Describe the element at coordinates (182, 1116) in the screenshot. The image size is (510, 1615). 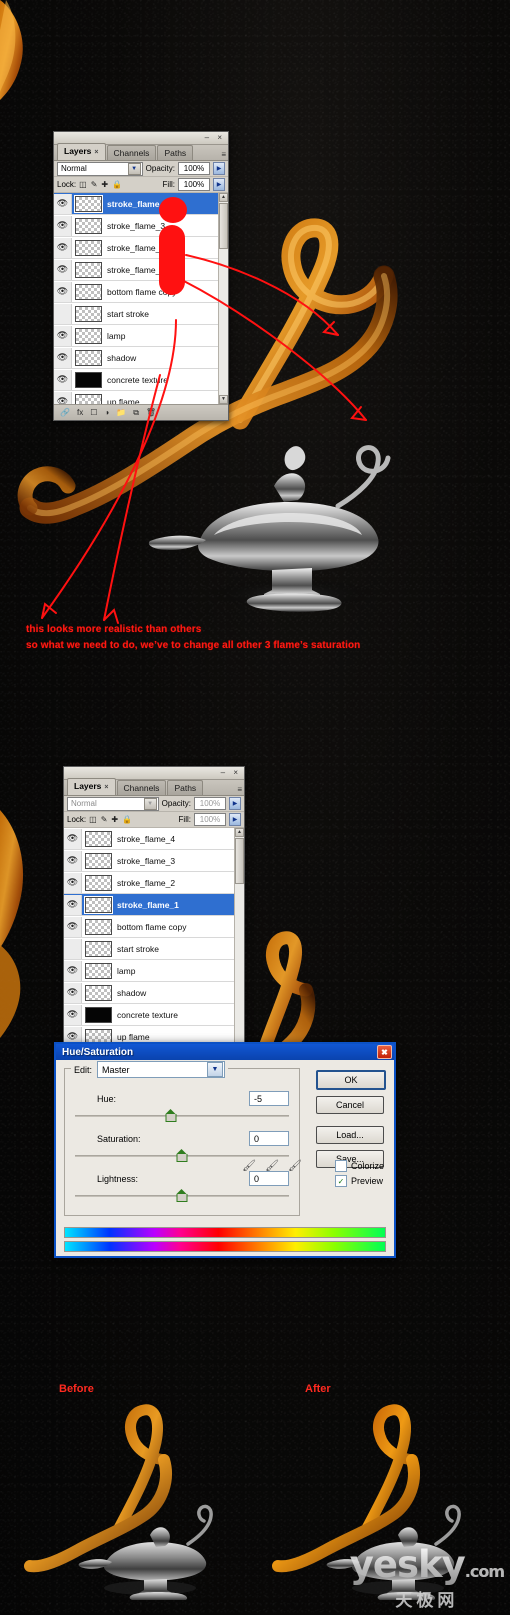
I see `hue-slider-track` at that location.